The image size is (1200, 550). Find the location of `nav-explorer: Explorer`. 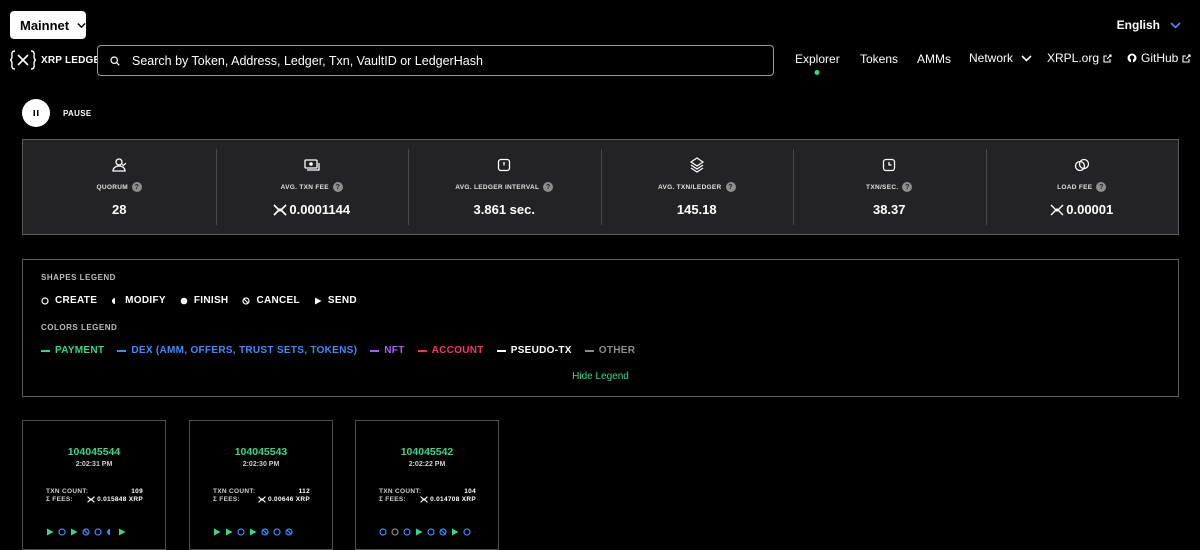

nav-explorer: Explorer is located at coordinates (817, 63).